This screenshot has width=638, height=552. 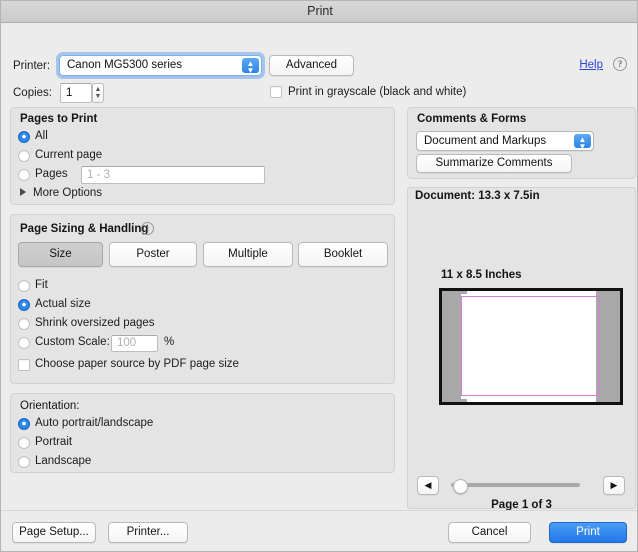 What do you see at coordinates (377, 92) in the screenshot?
I see `grayscale-label: Print in grayscale (black and white)` at bounding box center [377, 92].